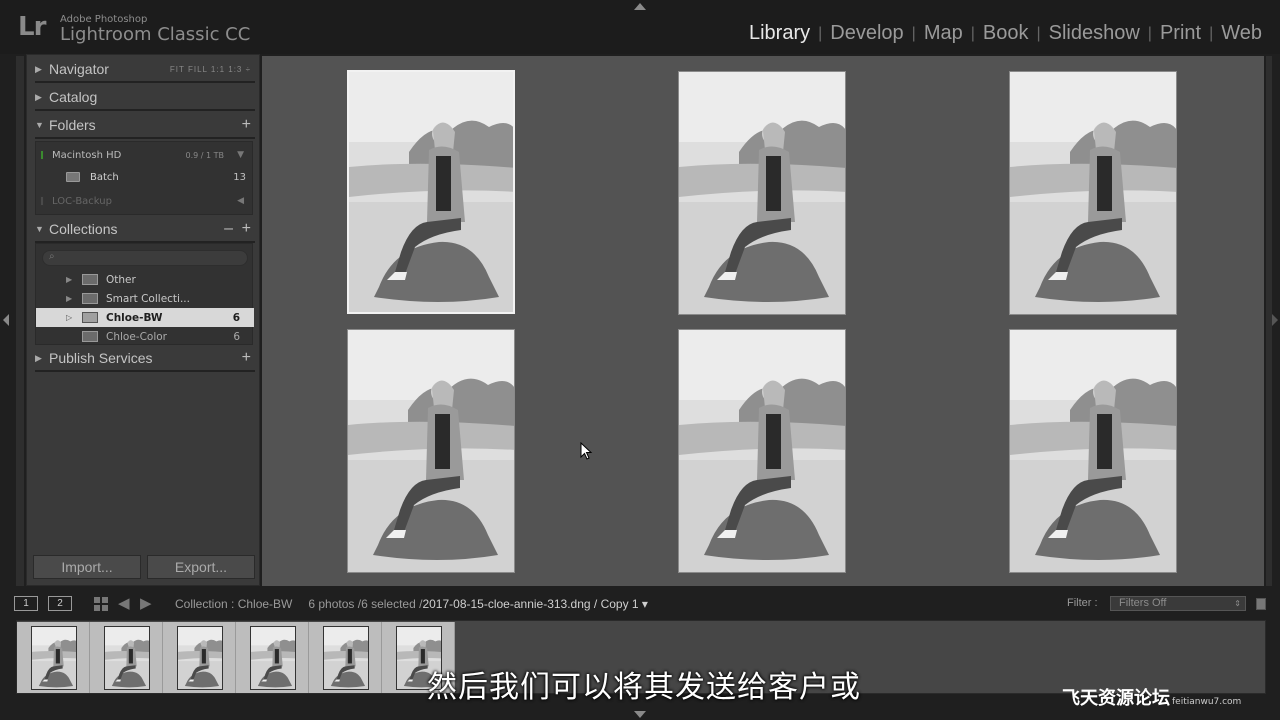 The image size is (1280, 720). What do you see at coordinates (204, 155) in the screenshot?
I see `volume-capacity: 0.9 / 1 TB` at bounding box center [204, 155].